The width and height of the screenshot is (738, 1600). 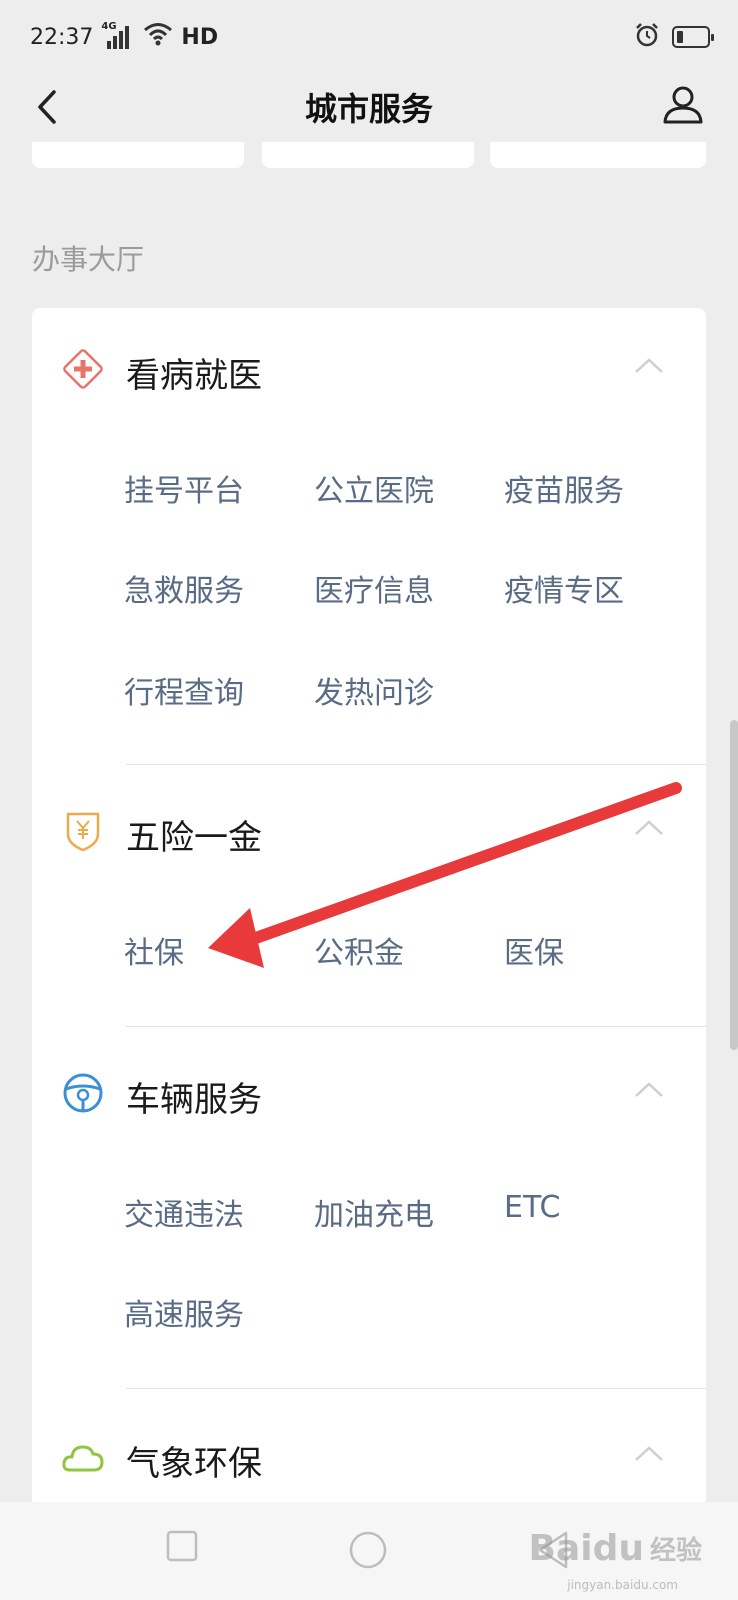 What do you see at coordinates (369, 1456) in the screenshot?
I see `category-header: 气象环保` at bounding box center [369, 1456].